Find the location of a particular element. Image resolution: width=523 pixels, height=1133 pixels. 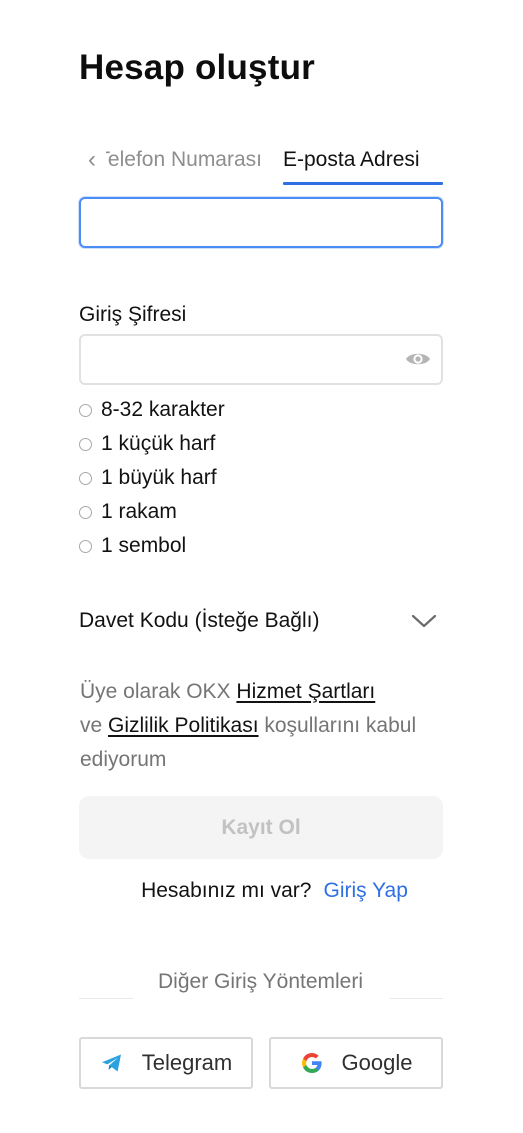

chevron-left-icon: ‹ is located at coordinates (97, 160).